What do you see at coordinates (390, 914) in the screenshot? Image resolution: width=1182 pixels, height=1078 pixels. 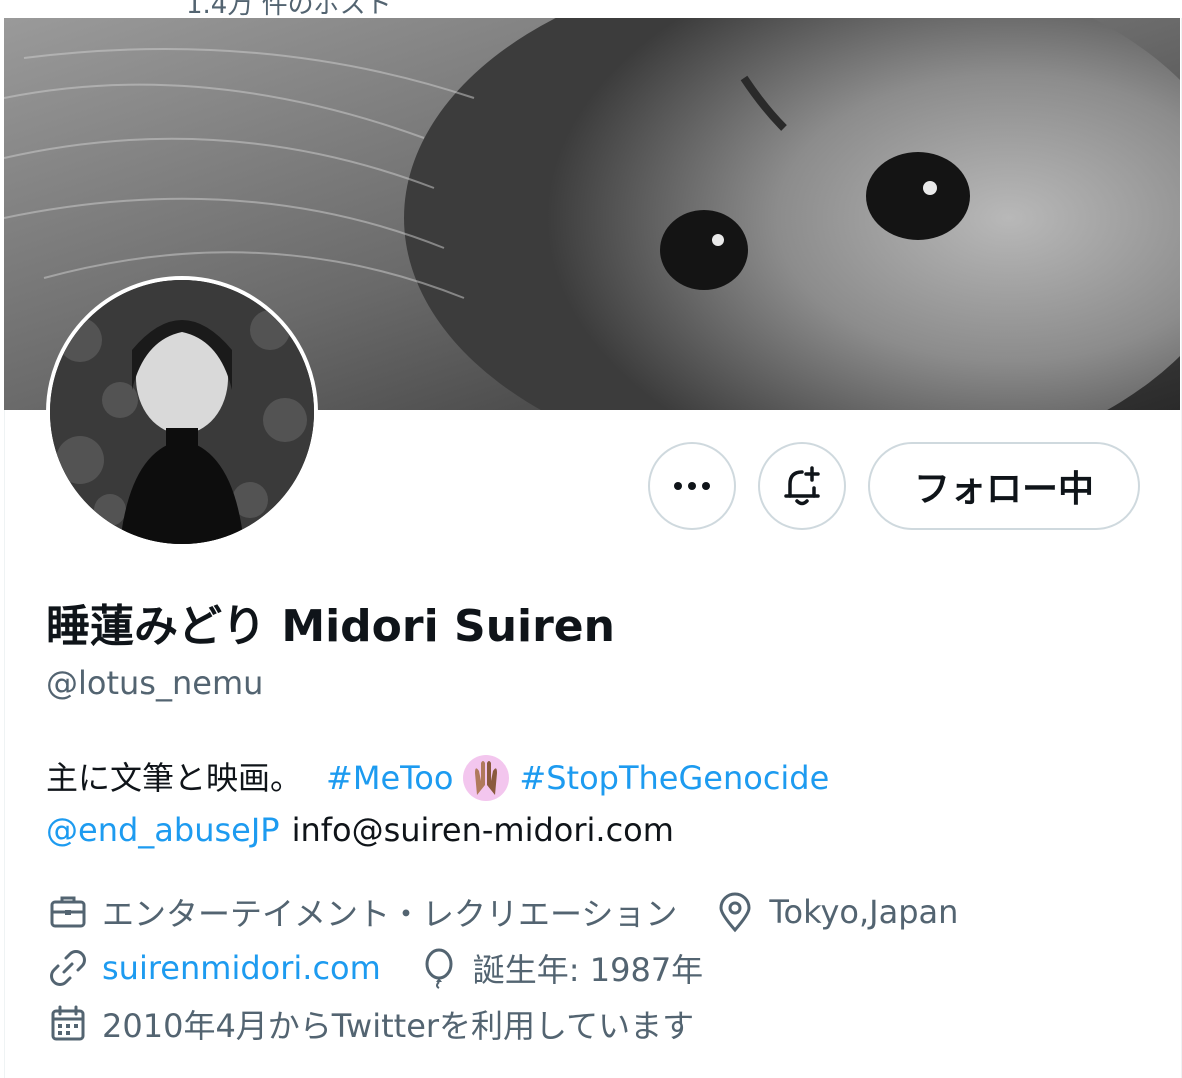 I see `category-label: エンターテイメント・レクリエーション` at bounding box center [390, 914].